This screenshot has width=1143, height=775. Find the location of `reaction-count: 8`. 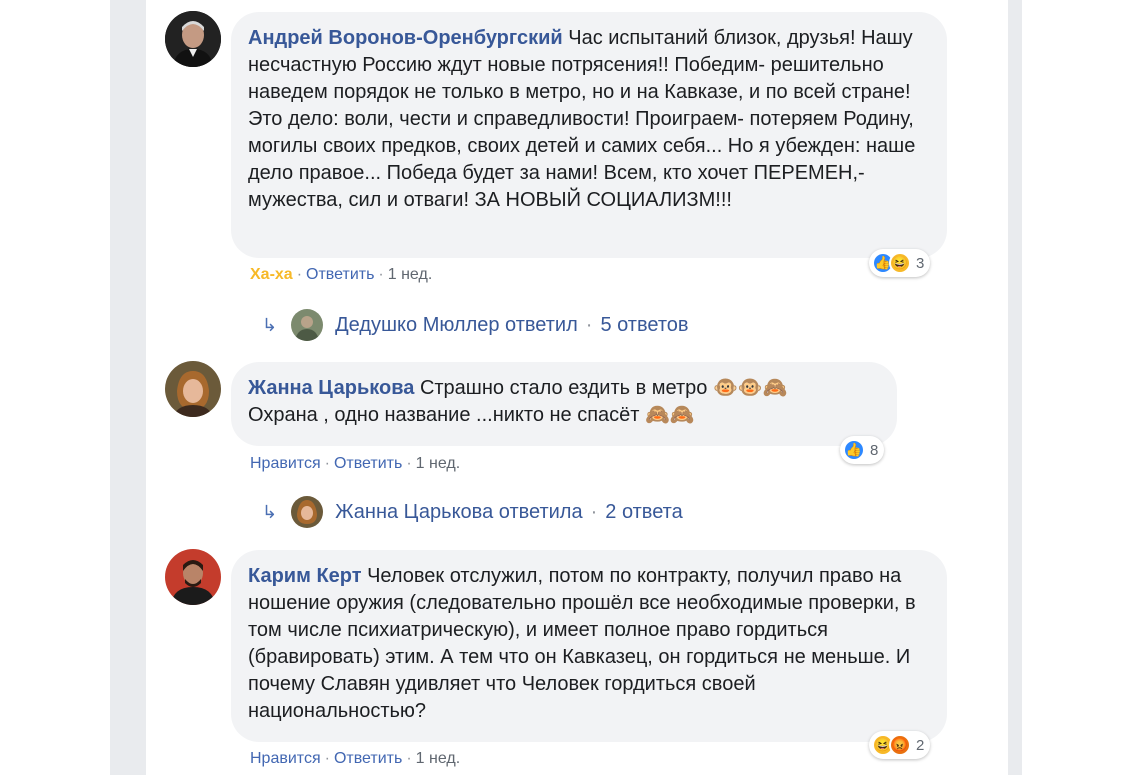

reaction-count: 8 is located at coordinates (874, 450).